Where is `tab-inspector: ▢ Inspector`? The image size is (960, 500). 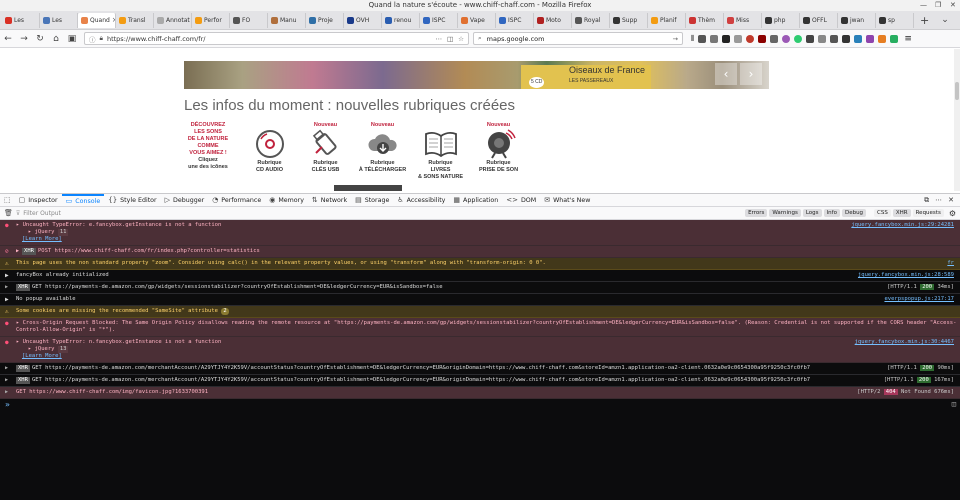 tab-inspector: ▢ Inspector is located at coordinates (38, 200).